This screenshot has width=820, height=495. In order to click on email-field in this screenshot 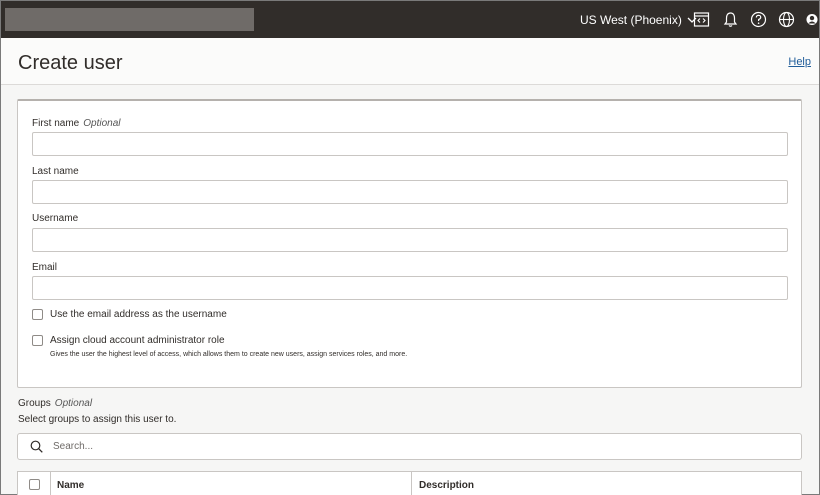, I will do `click(410, 288)`.